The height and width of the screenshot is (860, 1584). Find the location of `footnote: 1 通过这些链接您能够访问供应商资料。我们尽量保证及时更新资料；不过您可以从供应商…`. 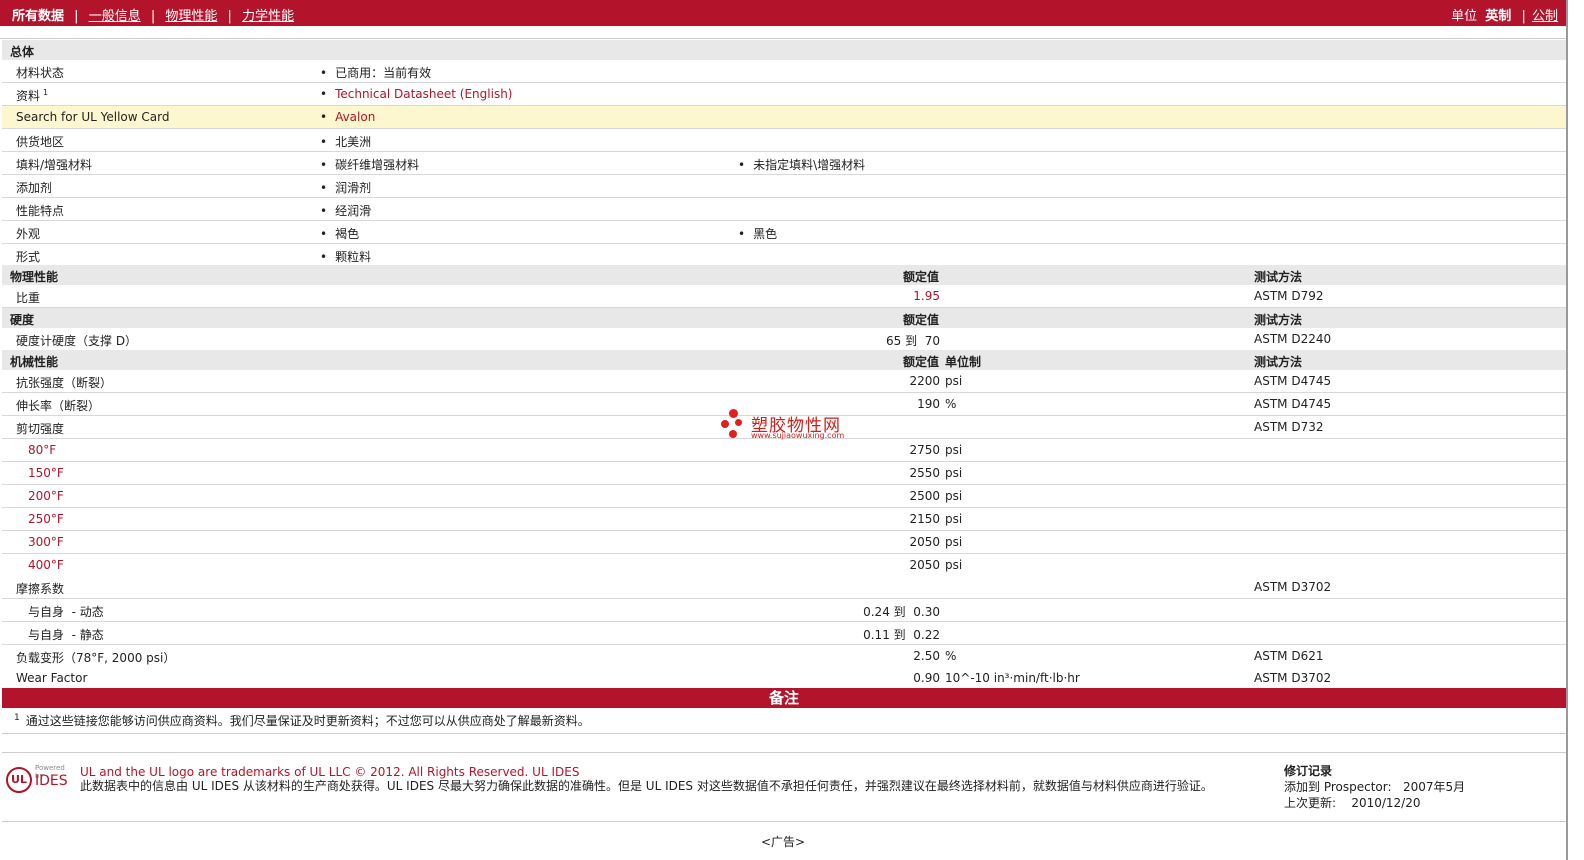

footnote: 1 通过这些链接您能够访问供应商资料。我们尽量保证及时更新资料；不过您可以从供应商… is located at coordinates (302, 720).